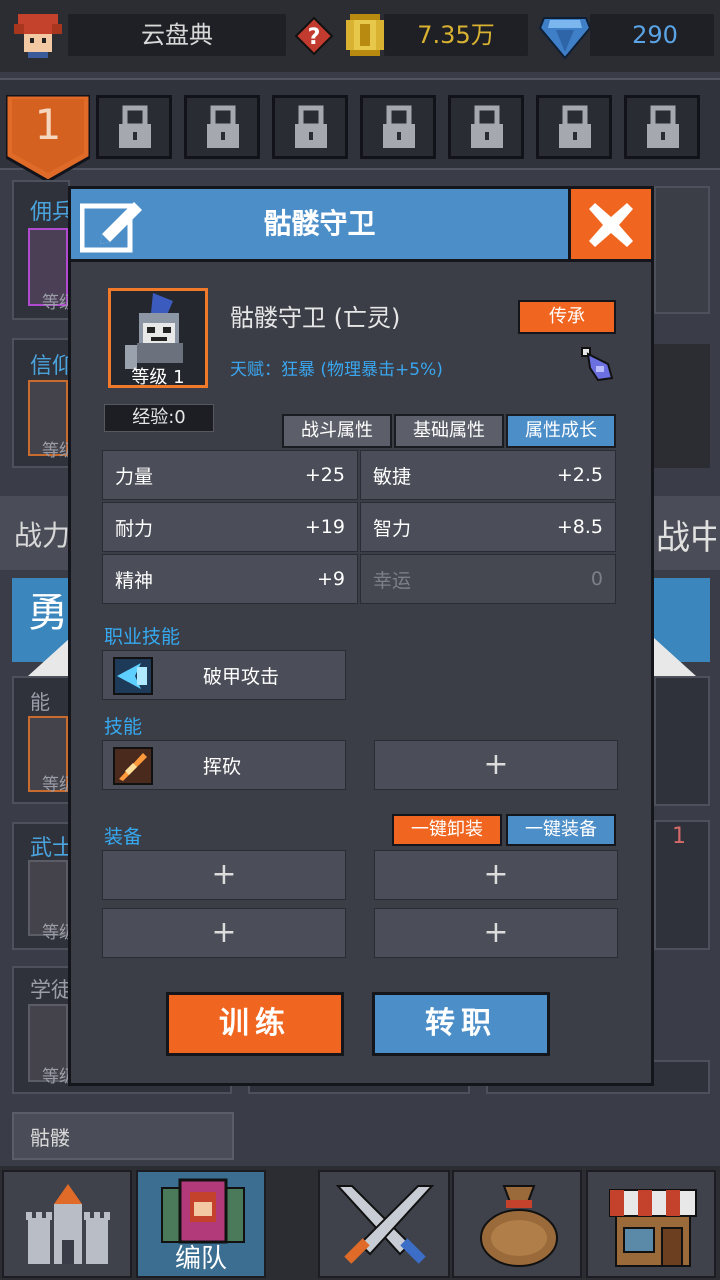 This screenshot has width=720, height=1280. I want to click on potion-icon, so click(598, 364).